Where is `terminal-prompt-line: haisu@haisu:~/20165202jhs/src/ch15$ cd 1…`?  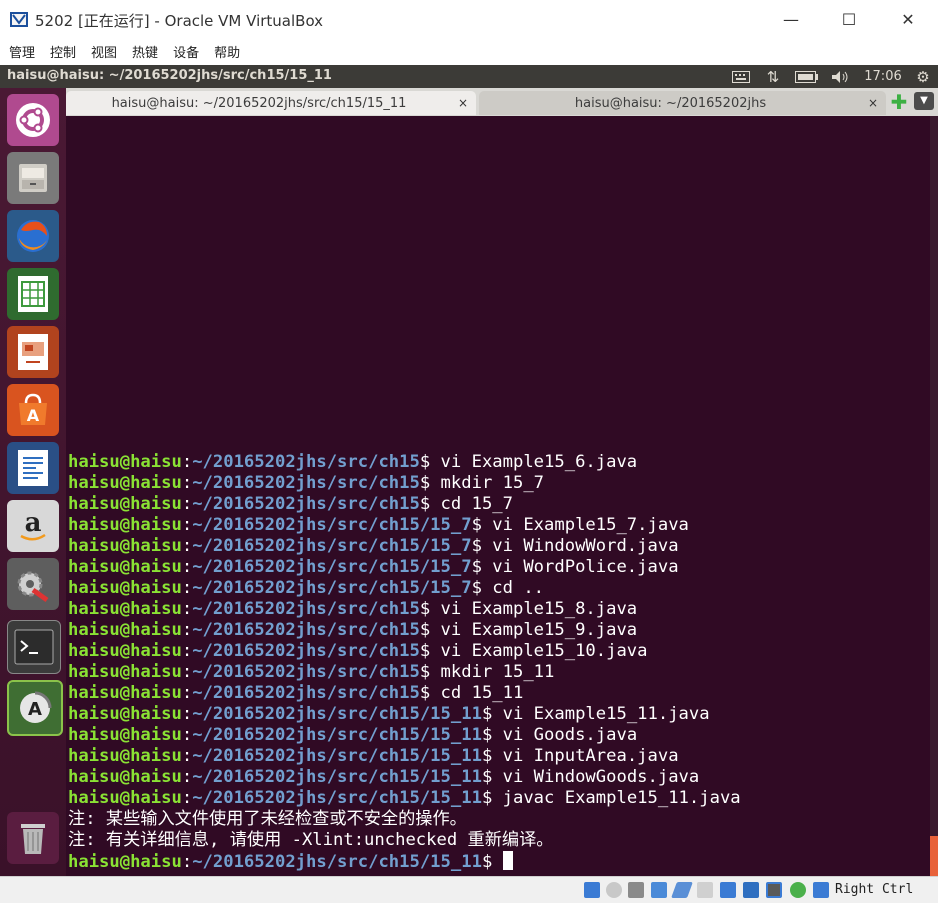
terminal-prompt-line: haisu@haisu:~/20165202jhs/src/ch15$ cd 1… is located at coordinates (498, 693).